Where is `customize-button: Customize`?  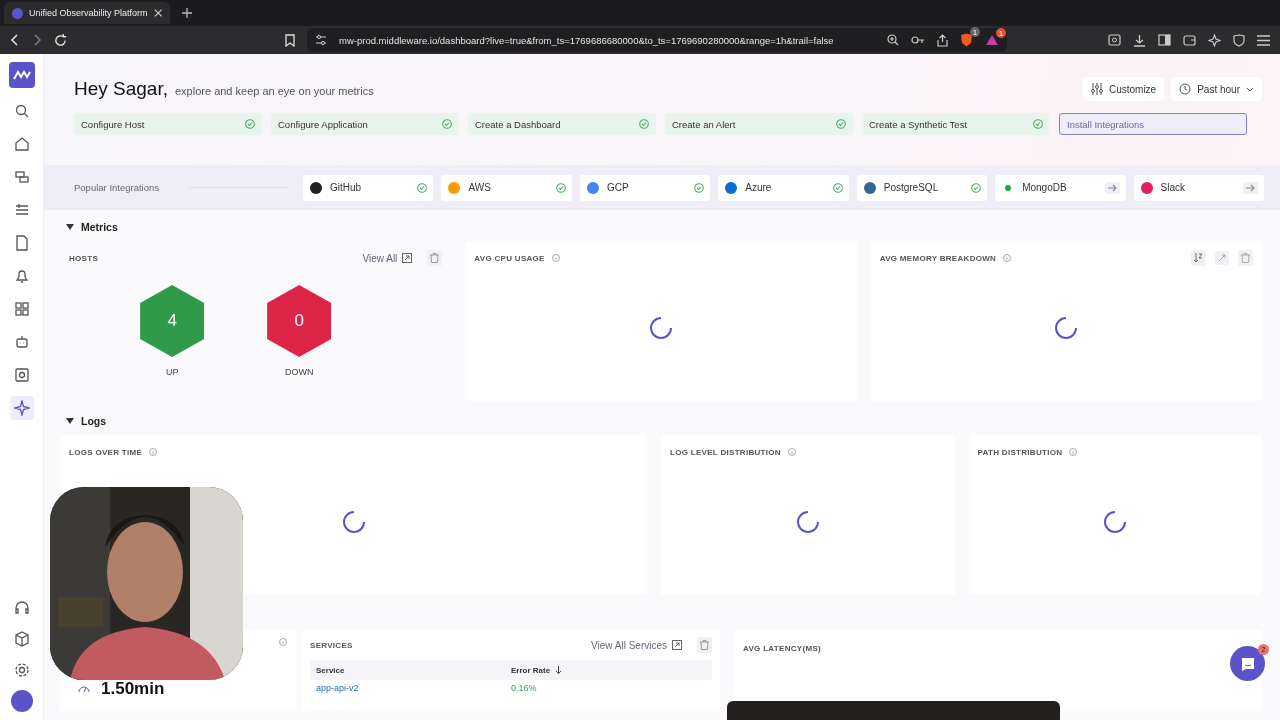
customize-button: Customize is located at coordinates (1123, 89).